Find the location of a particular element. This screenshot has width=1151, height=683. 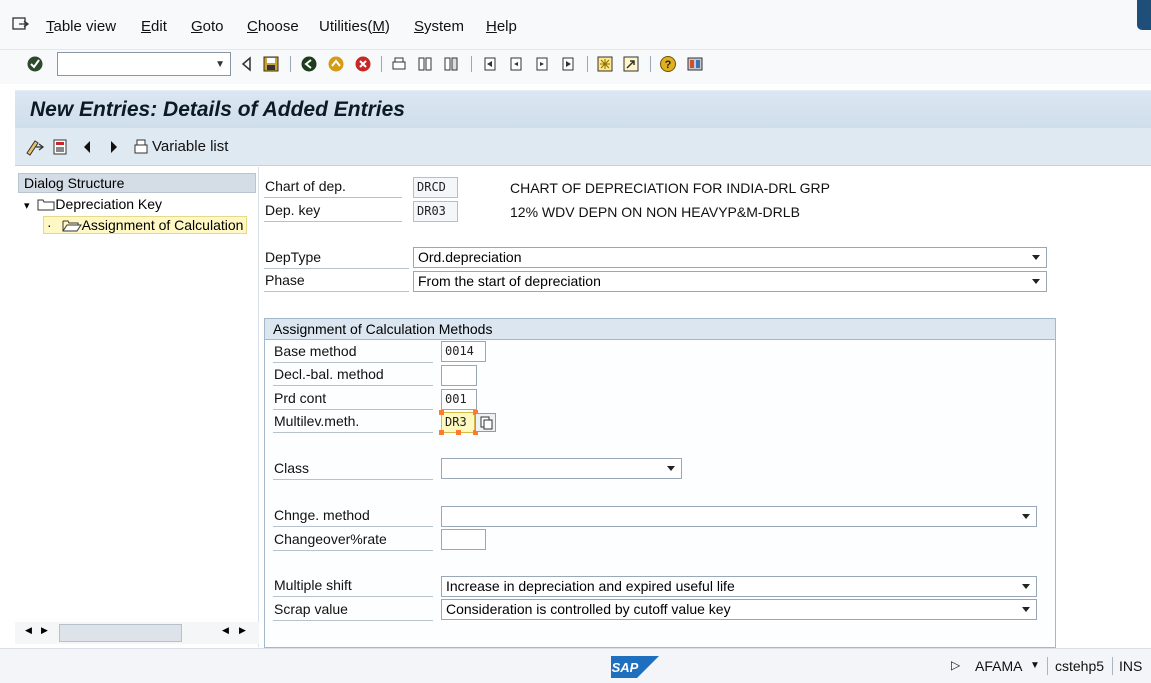

dep-key-field: DR03 is located at coordinates (435, 211).